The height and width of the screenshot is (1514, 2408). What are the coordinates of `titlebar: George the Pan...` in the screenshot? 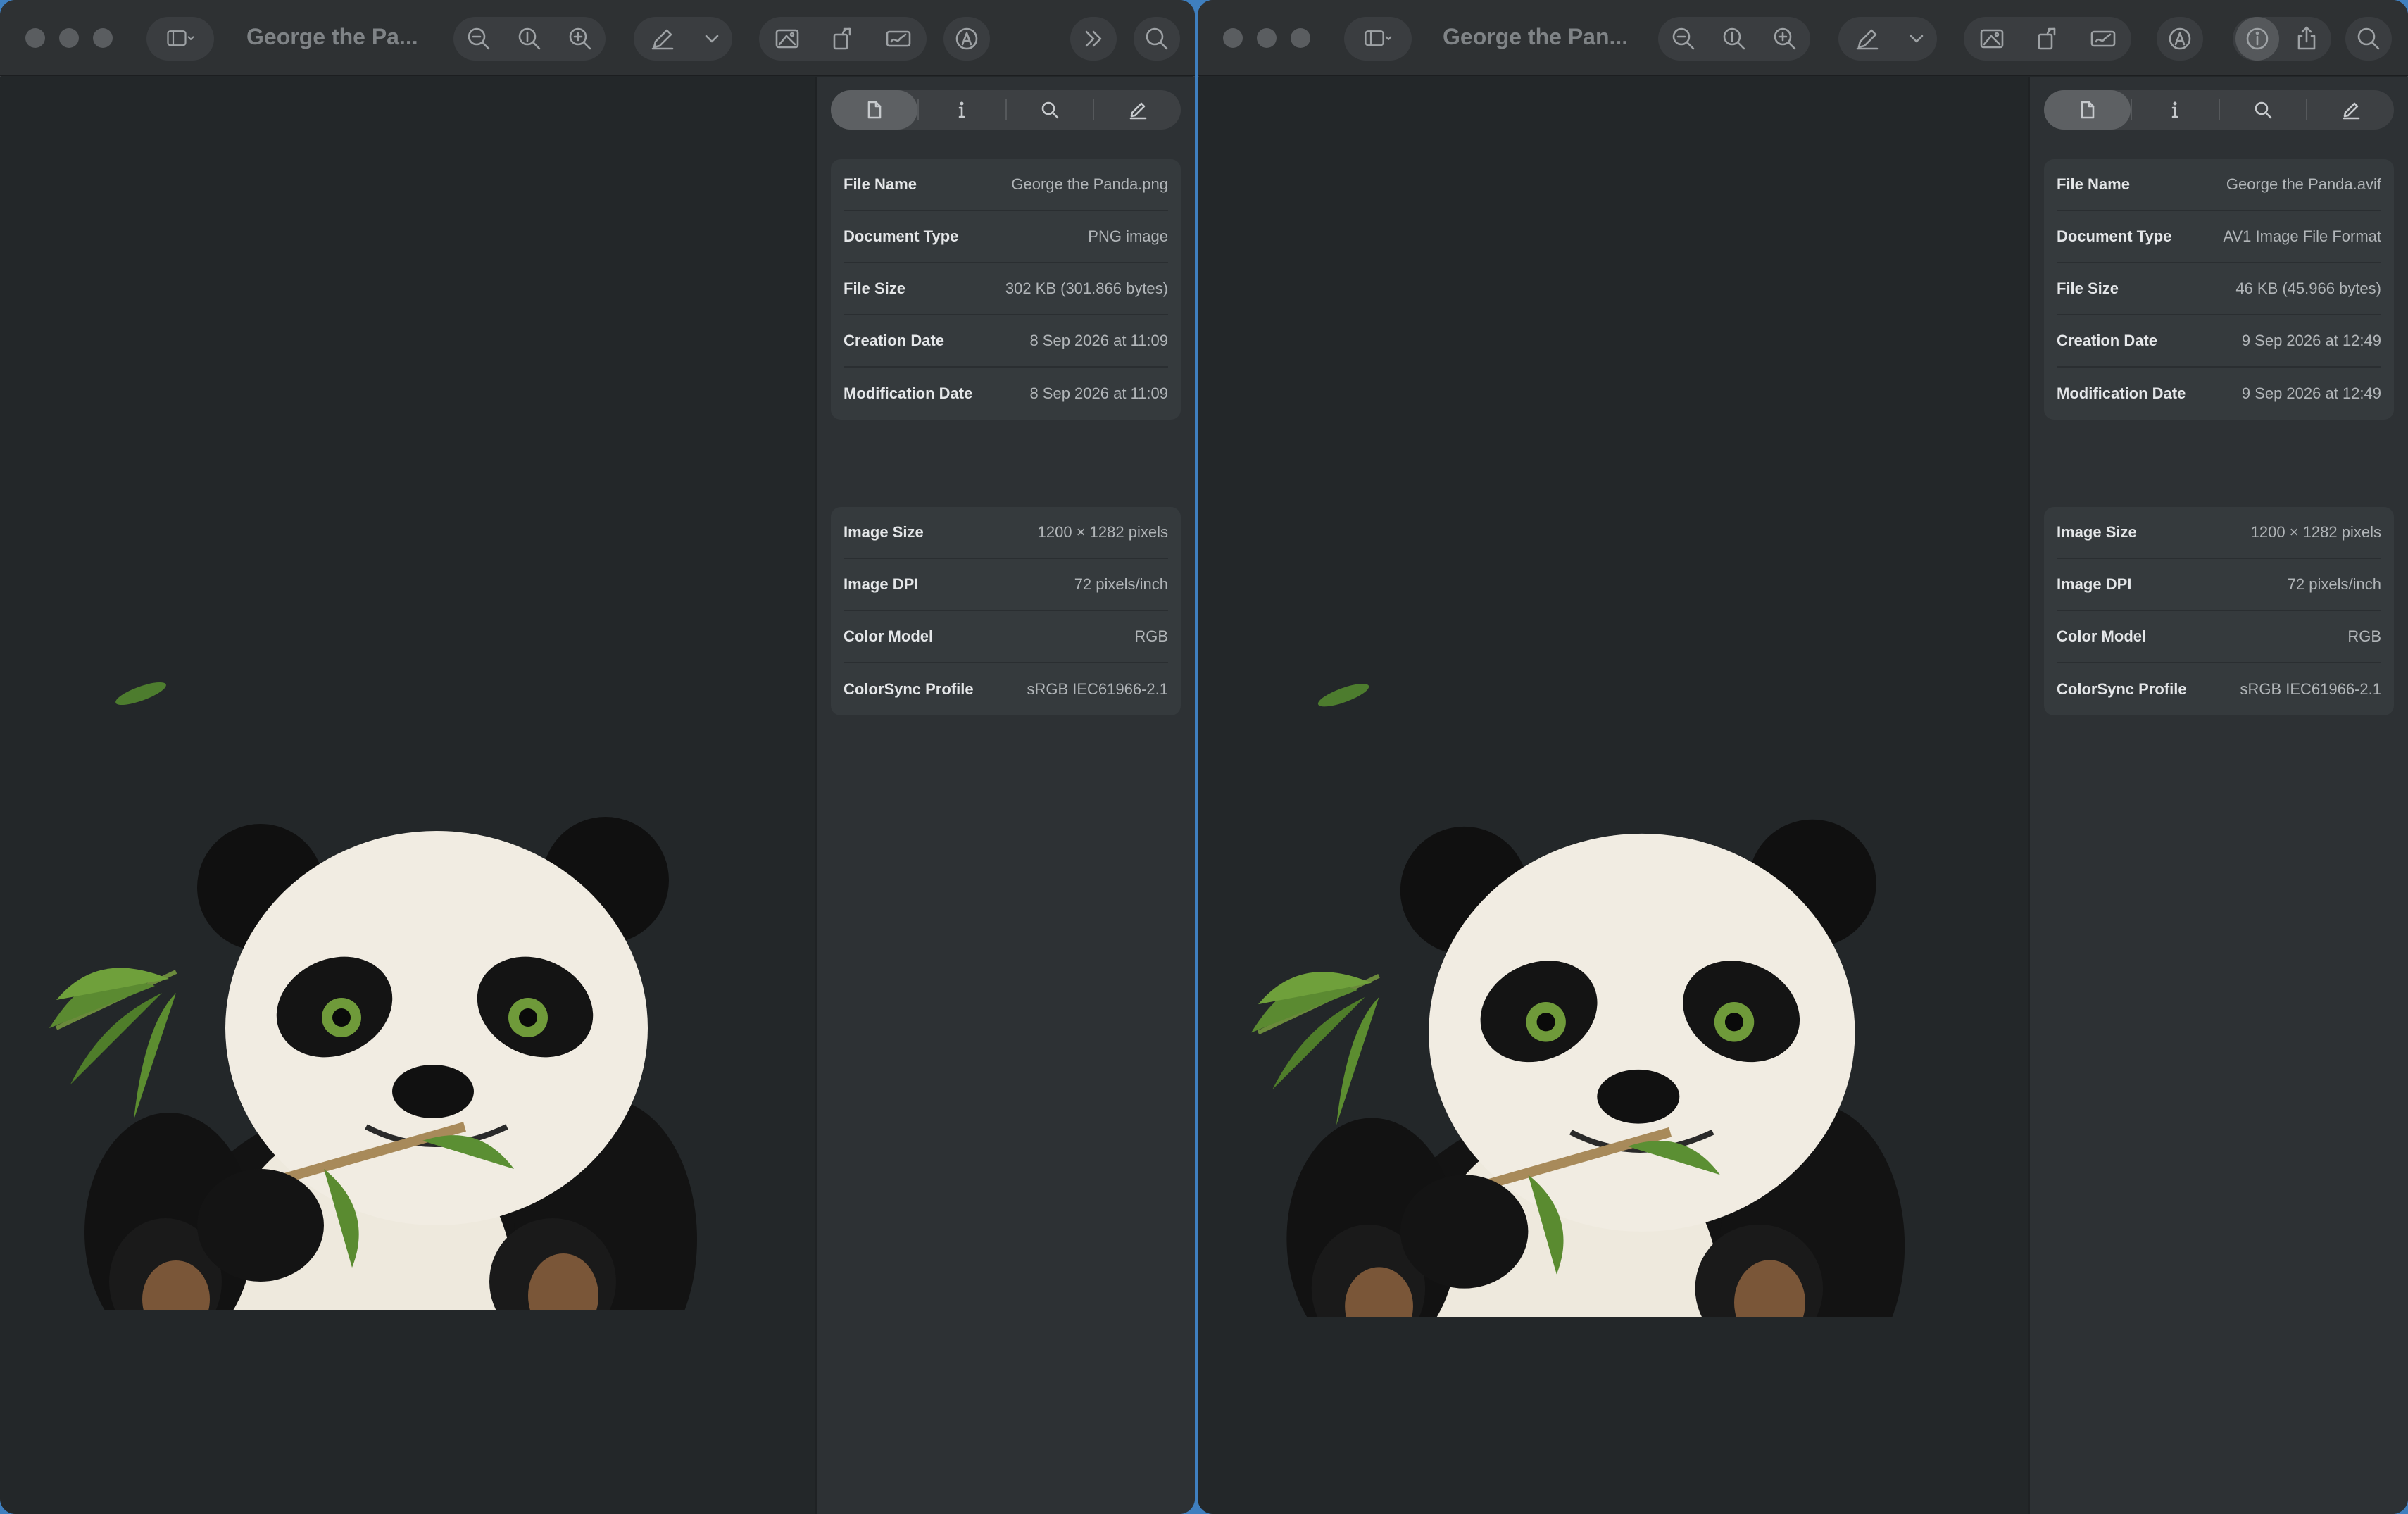 It's located at (1803, 38).